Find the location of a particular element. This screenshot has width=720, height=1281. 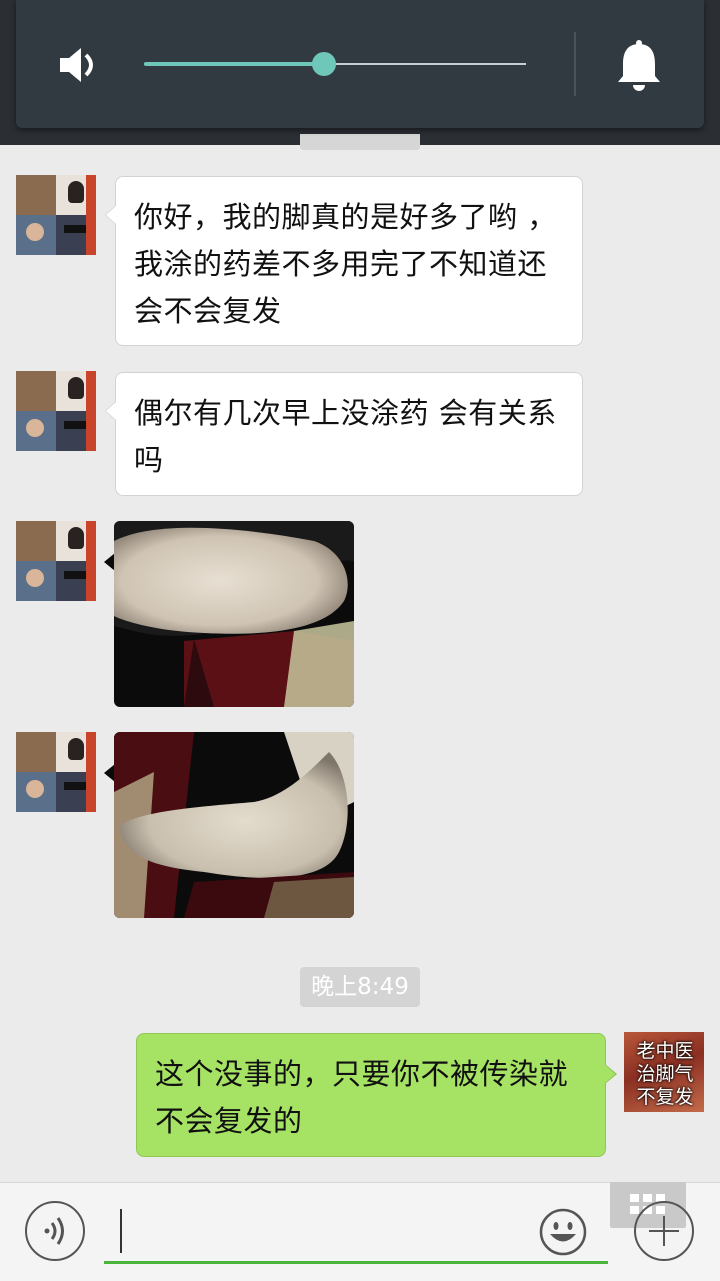

message-text: 偶尔有几次早上没涂药 会有关系吗 is located at coordinates (345, 436).